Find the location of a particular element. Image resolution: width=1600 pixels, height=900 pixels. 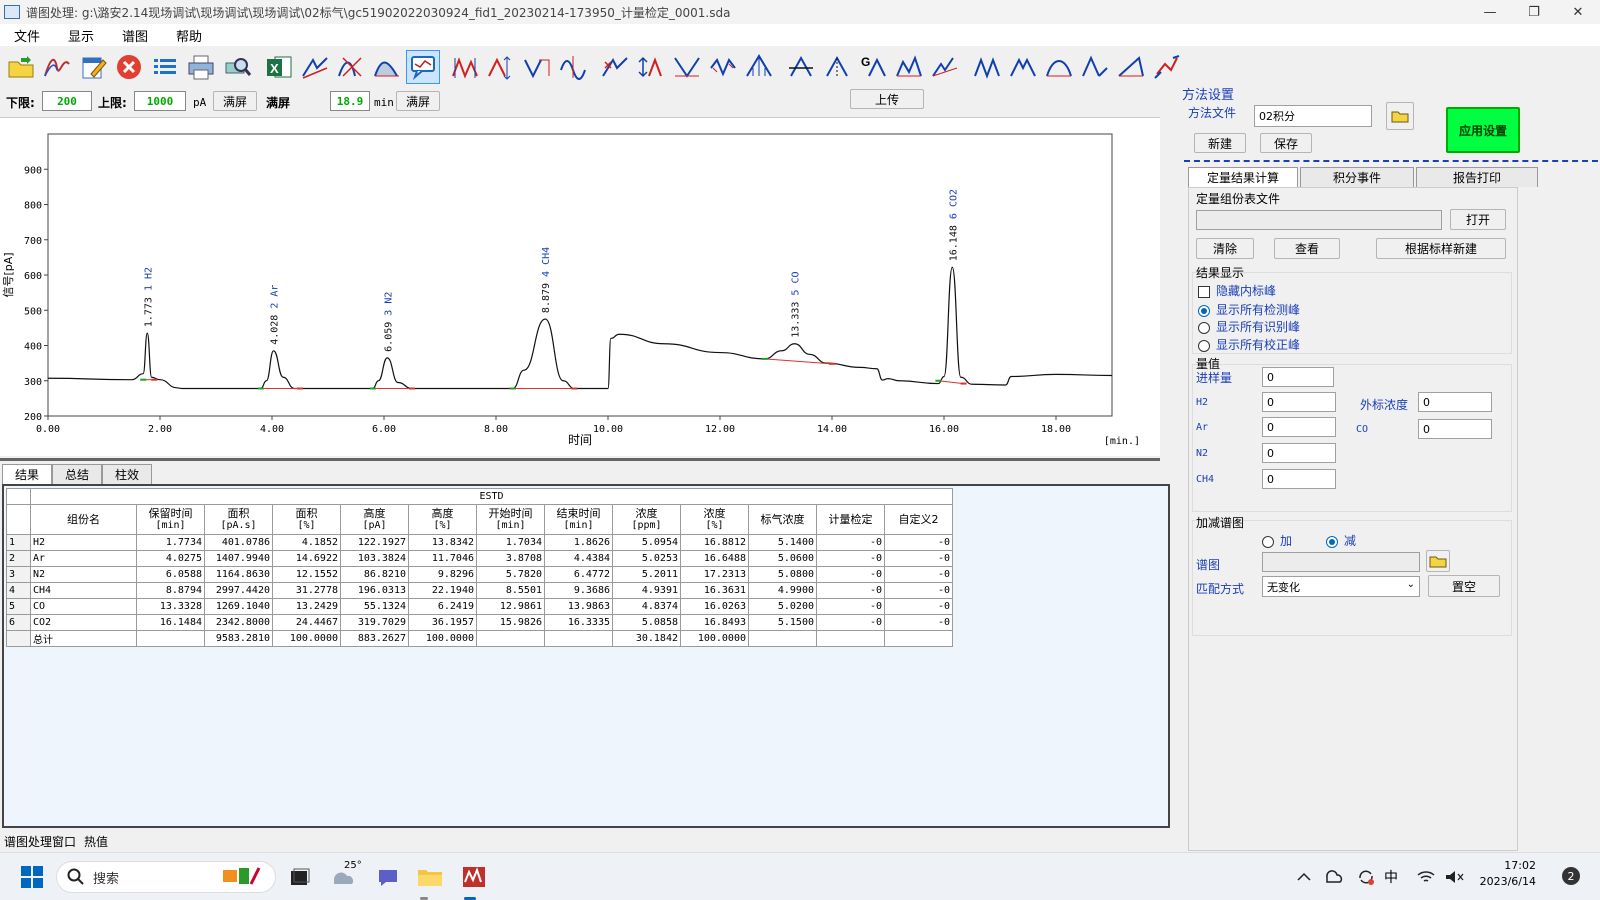

show-identified-option: 显示所有识别峰 is located at coordinates (1249, 326).